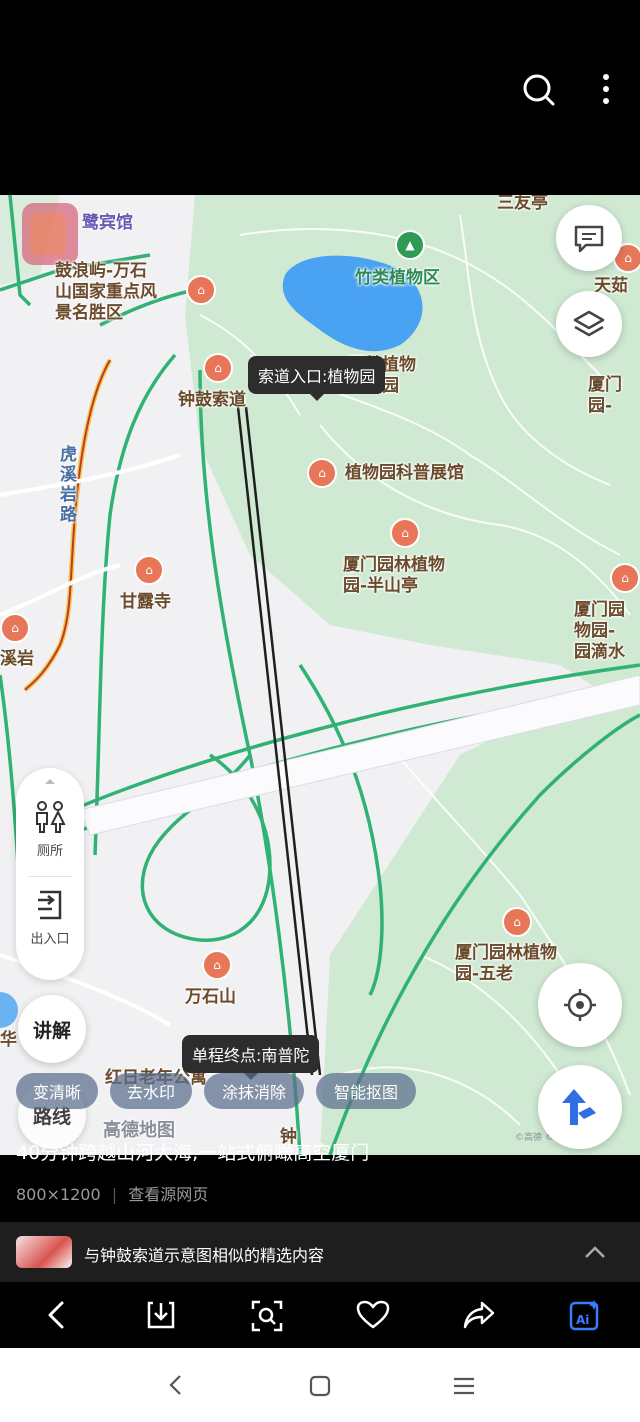 Image resolution: width=640 pixels, height=1422 pixels. I want to click on nav-recents-icon, so click(464, 1386).